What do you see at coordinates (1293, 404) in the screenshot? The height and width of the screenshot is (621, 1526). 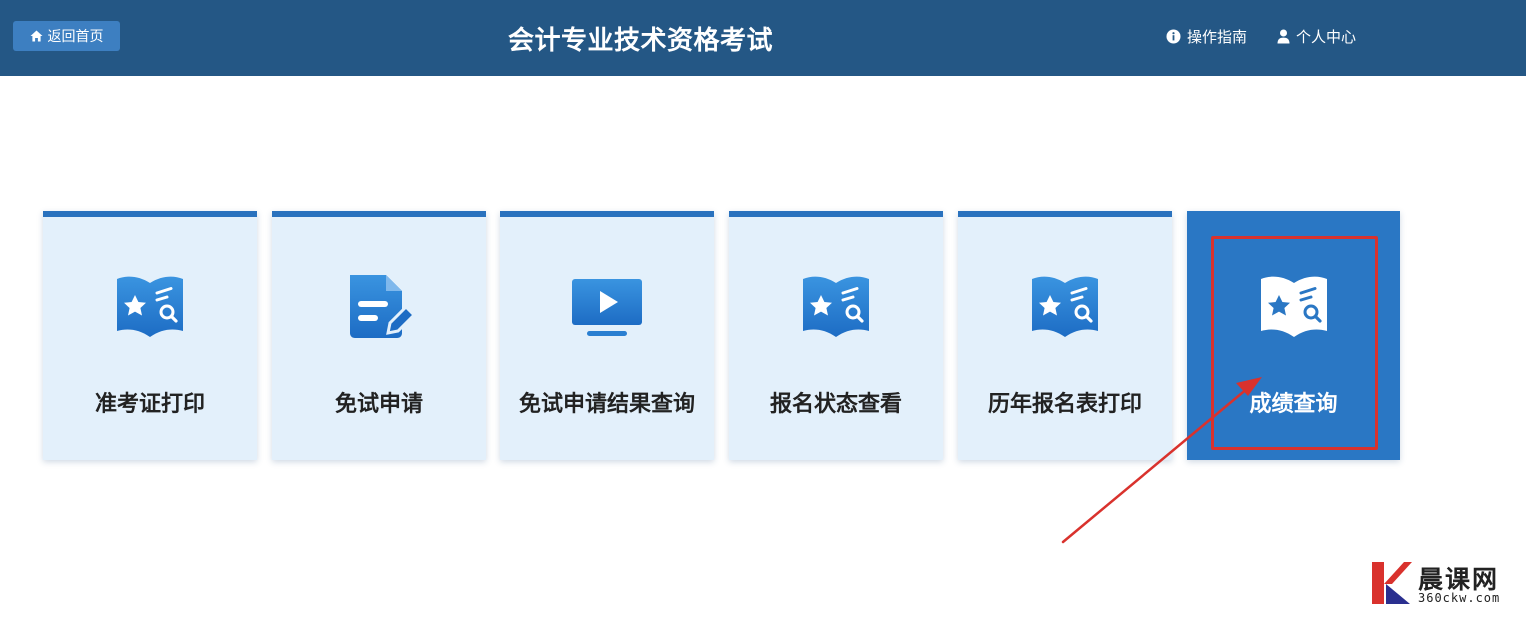 I see `card-label: 成绩查询` at bounding box center [1293, 404].